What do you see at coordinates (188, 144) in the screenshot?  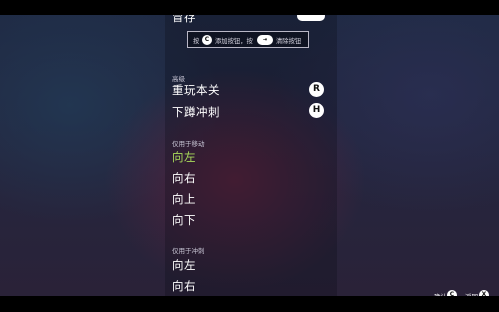 I see `section-move-only-header: 仅用于移动` at bounding box center [188, 144].